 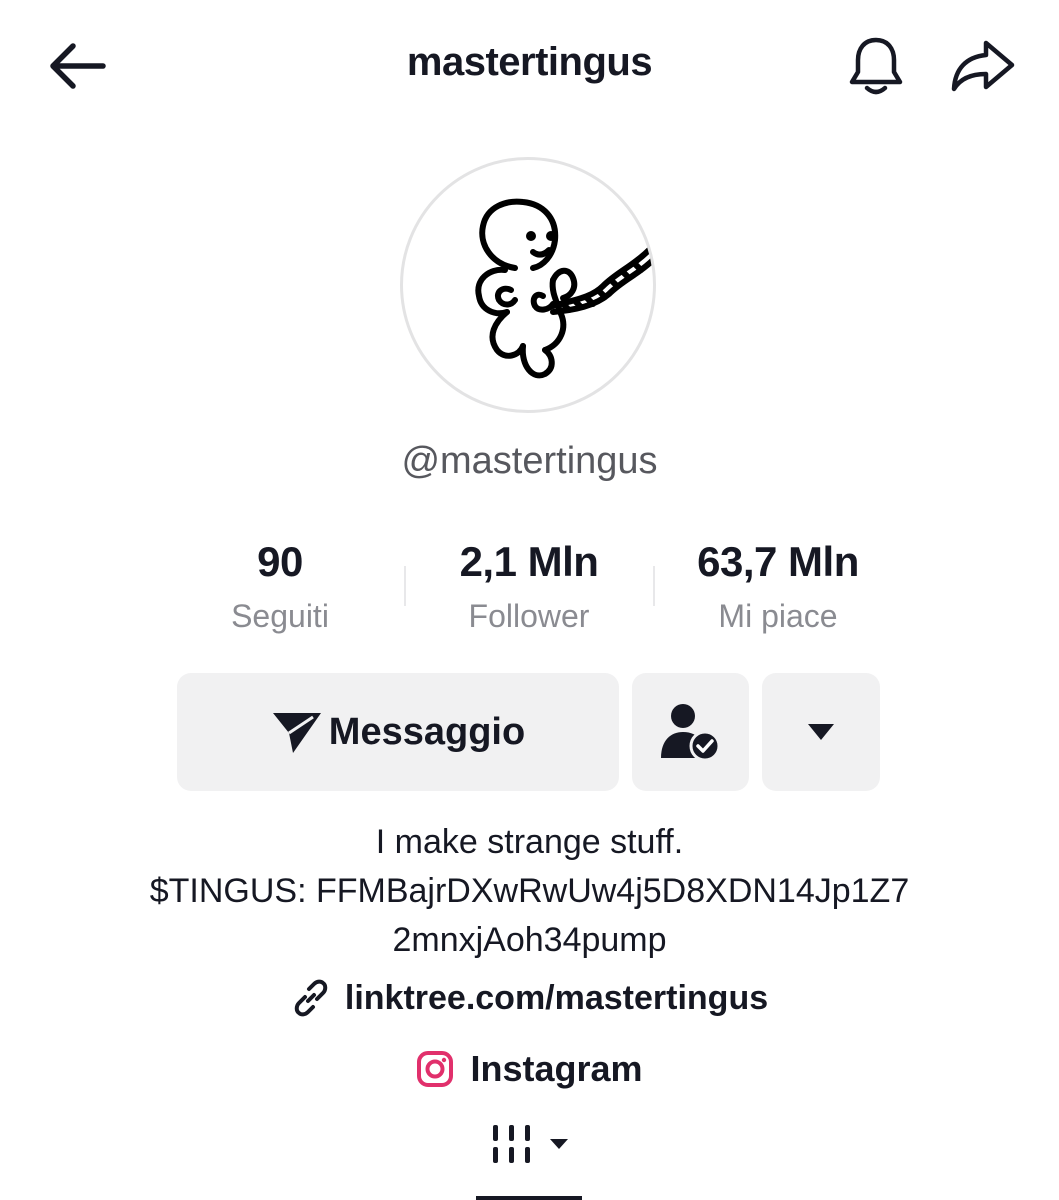 I want to click on friend-status-button, so click(x=690, y=732).